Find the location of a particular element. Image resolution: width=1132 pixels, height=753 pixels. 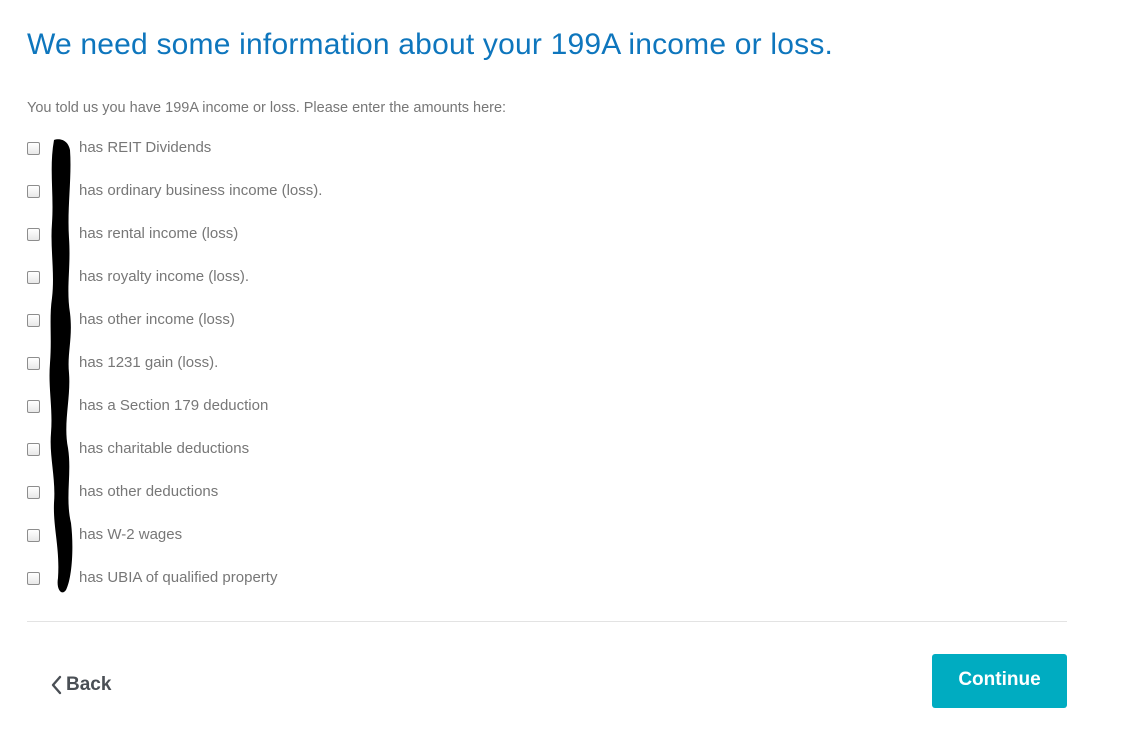

checkbox-ordinary-business-income is located at coordinates (33, 191).